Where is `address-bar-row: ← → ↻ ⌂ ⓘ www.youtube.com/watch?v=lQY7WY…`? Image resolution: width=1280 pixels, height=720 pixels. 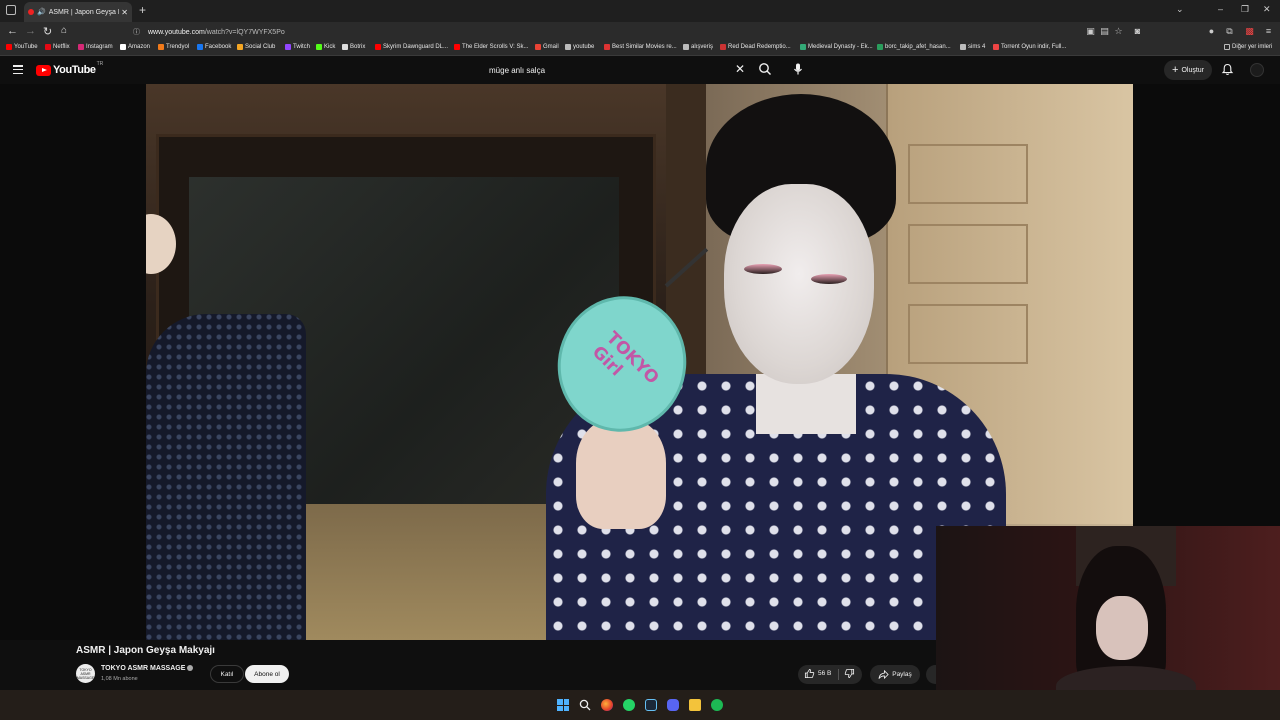
address-bar-row: ← → ↻ ⌂ ⓘ www.youtube.com/watch?v=lQY7WY… is located at coordinates (640, 32).